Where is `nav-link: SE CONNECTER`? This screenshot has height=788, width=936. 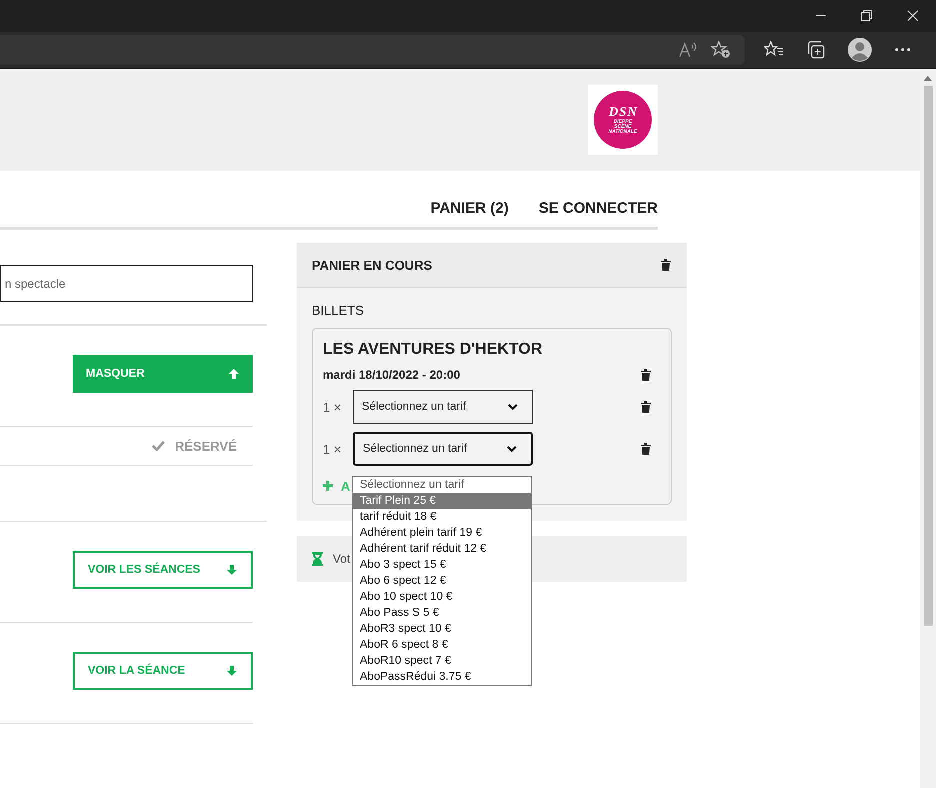
nav-link: SE CONNECTER is located at coordinates (598, 208).